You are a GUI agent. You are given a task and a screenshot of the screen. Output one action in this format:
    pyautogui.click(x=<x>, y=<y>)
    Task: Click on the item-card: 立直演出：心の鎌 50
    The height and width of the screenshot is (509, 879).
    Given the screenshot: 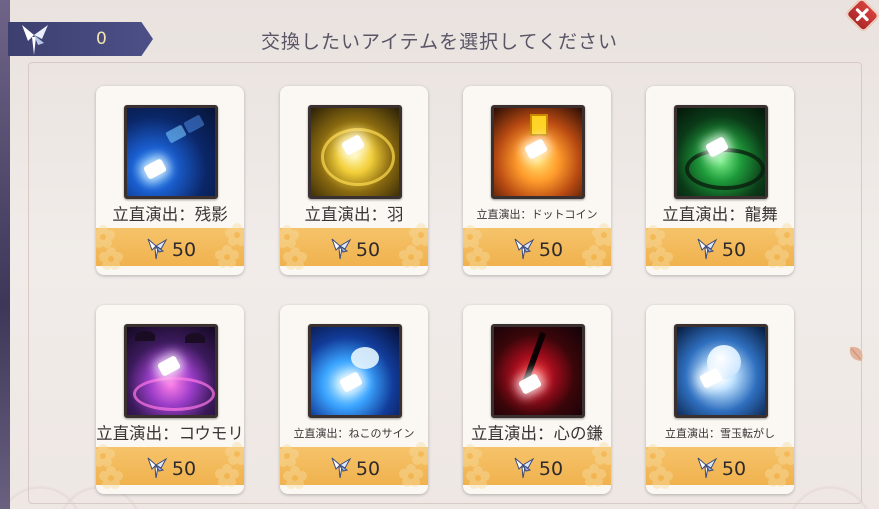 What is the action you would take?
    pyautogui.click(x=537, y=399)
    